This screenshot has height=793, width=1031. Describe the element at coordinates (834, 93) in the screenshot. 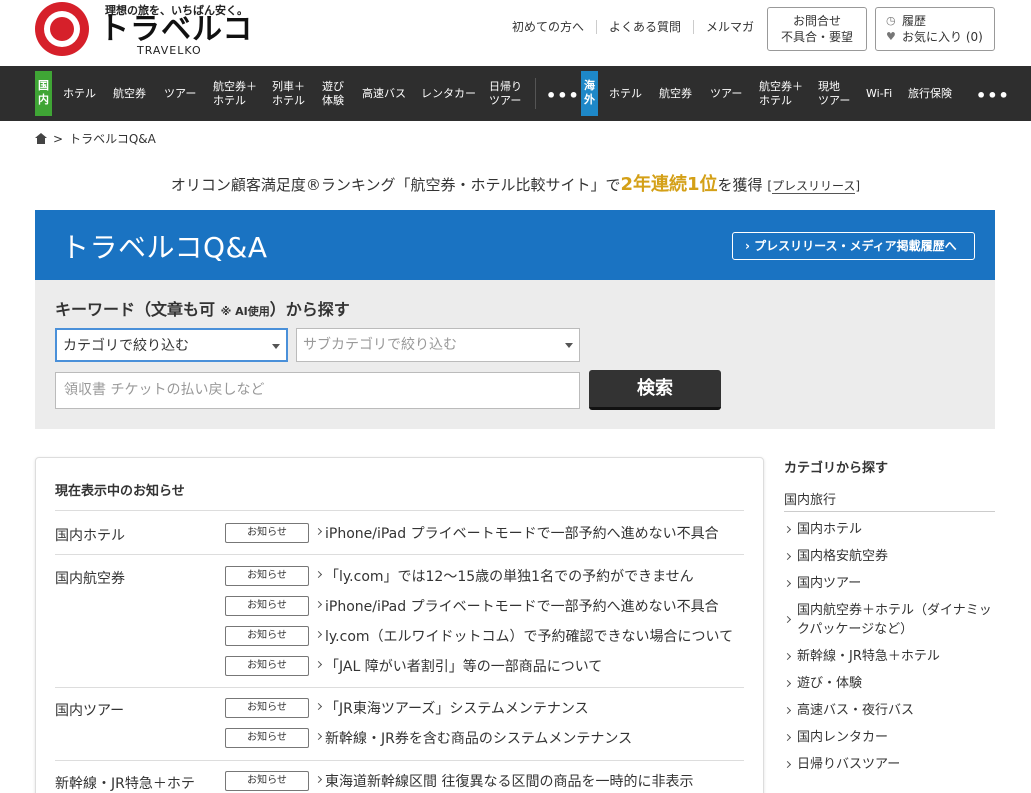

I see `nav-local-tour: 現地 ツアー` at that location.